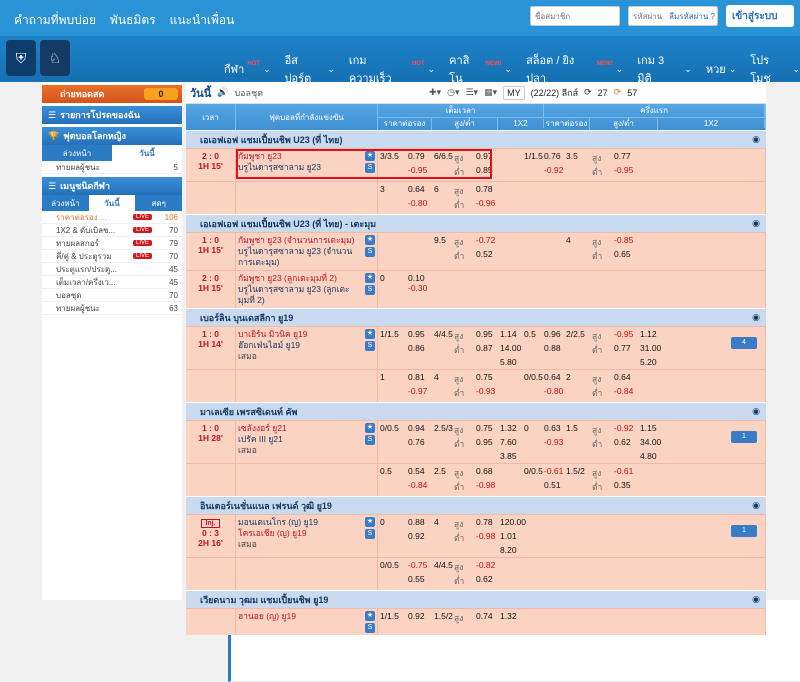  I want to click on odds-value: 1.5, so click(579, 428).